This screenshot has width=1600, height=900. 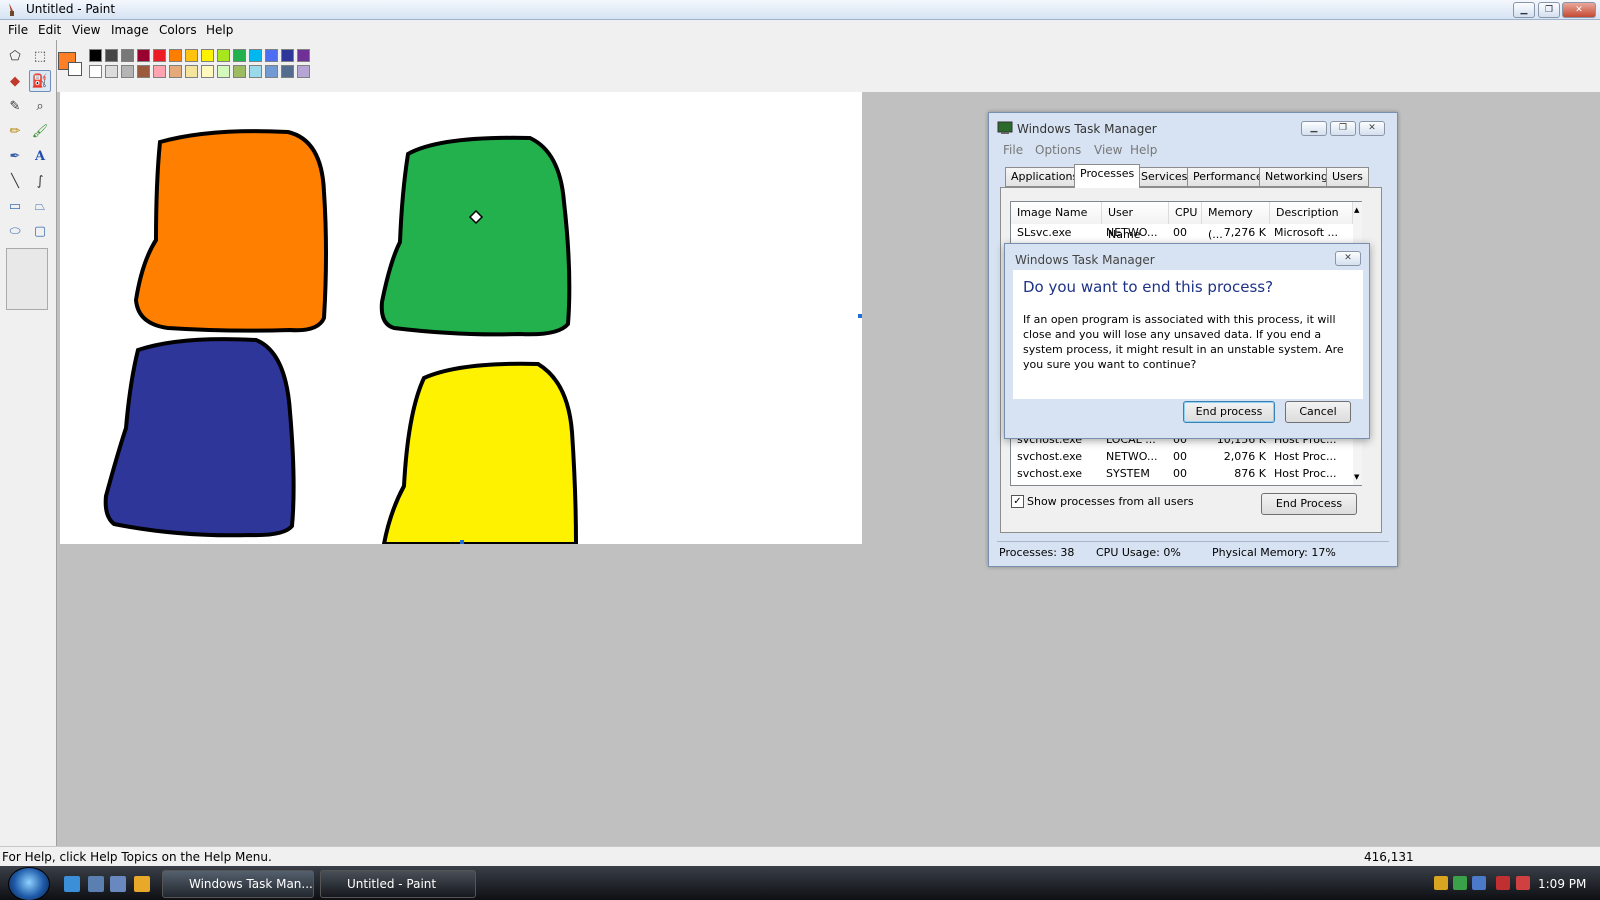 I want to click on taskbar-paint-button: Untitled - Paint, so click(x=398, y=884).